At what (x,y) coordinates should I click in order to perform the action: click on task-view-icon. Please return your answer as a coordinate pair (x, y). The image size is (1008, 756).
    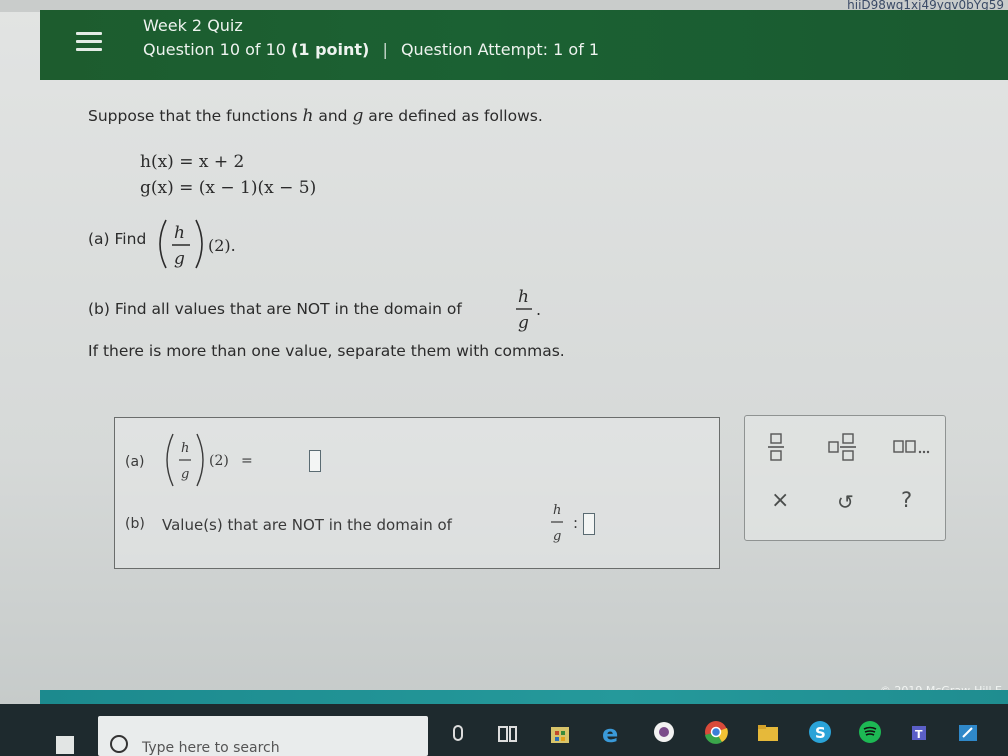
    Looking at the image, I should click on (508, 732).